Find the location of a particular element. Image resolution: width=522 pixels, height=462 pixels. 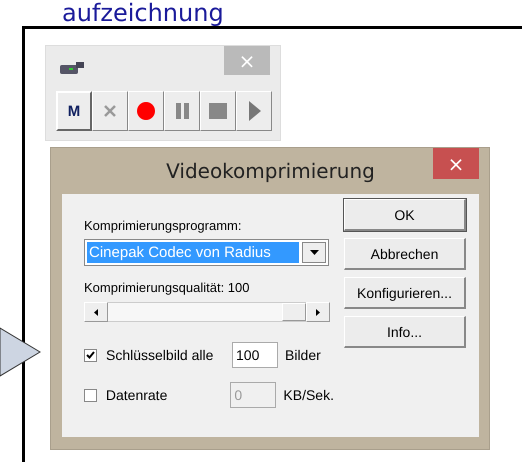

unit-label: KB/Sek. is located at coordinates (308, 395).